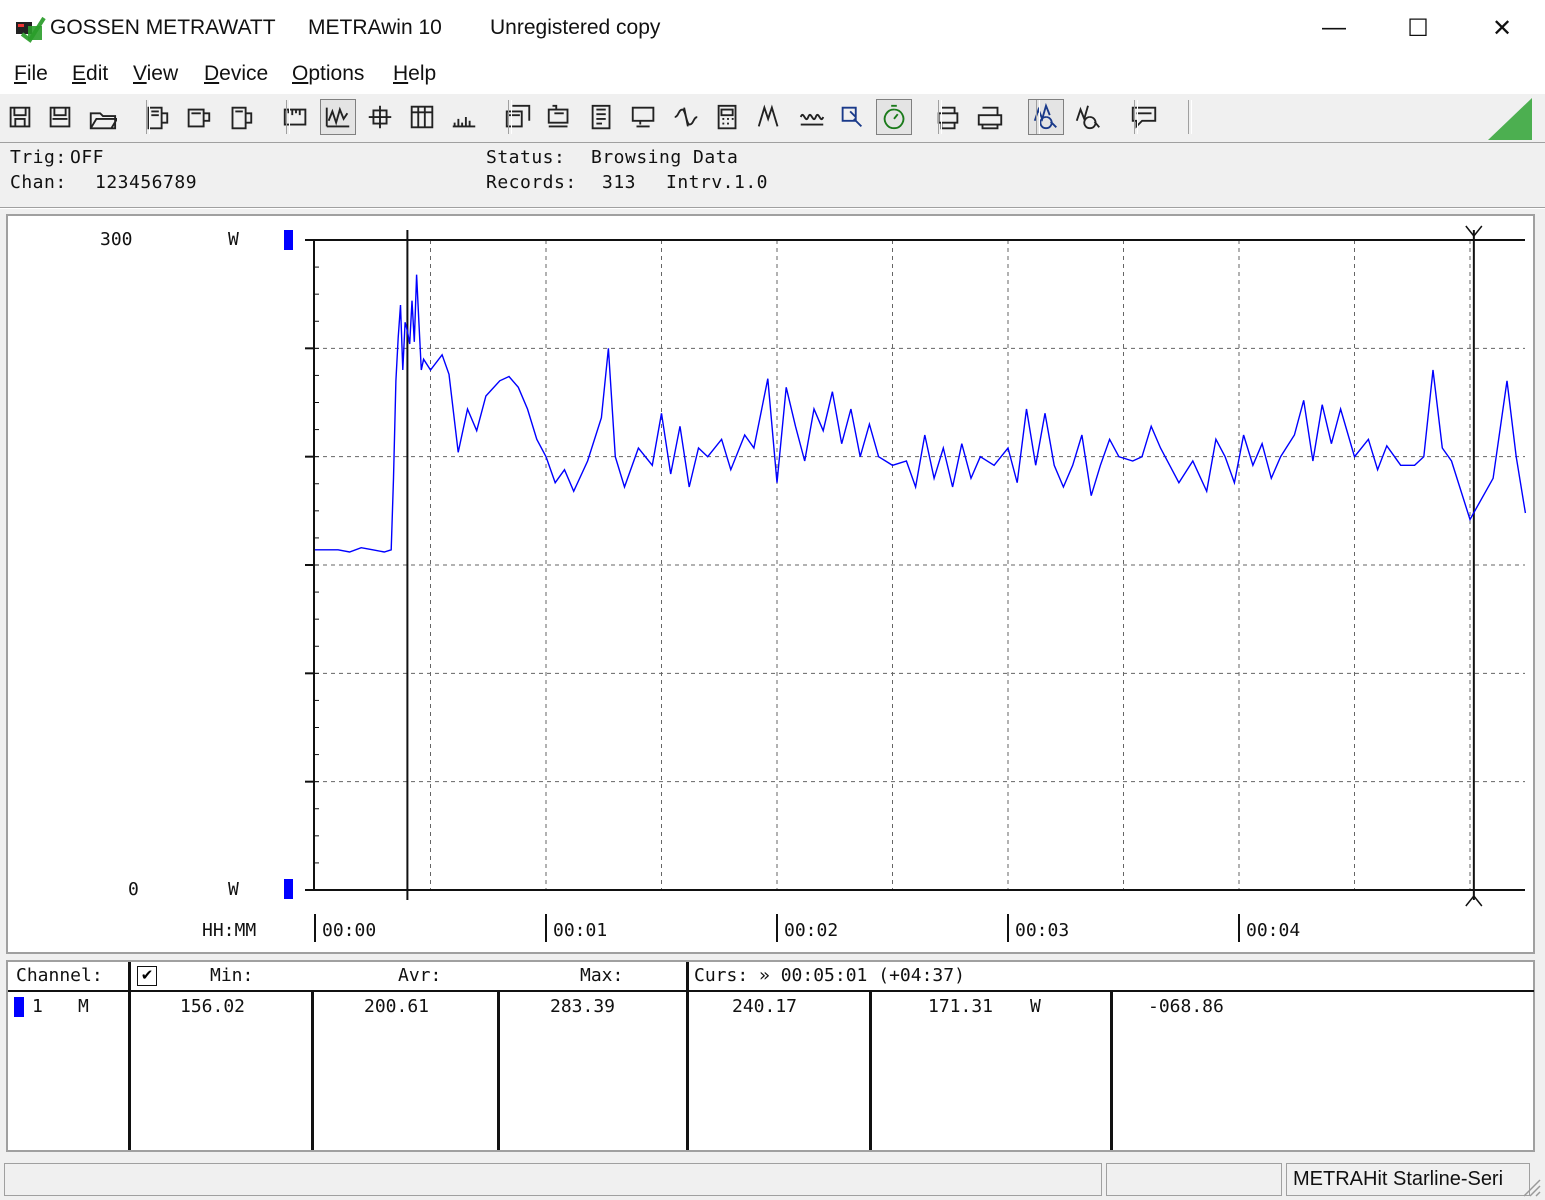 This screenshot has height=1200, width=1545. What do you see at coordinates (1035, 1006) in the screenshot?
I see `row-unit: W` at bounding box center [1035, 1006].